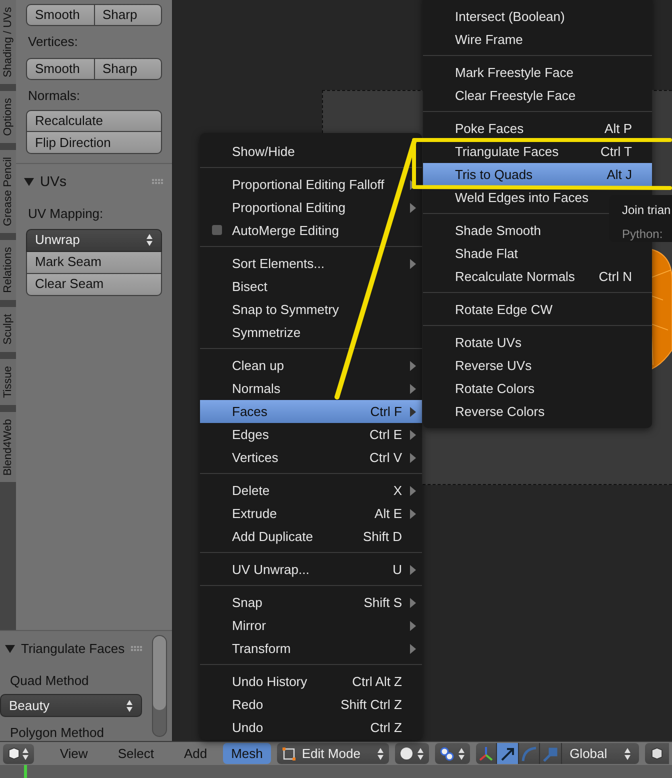 Image resolution: width=672 pixels, height=778 pixels. I want to click on field-label: Quad Method, so click(49, 681).